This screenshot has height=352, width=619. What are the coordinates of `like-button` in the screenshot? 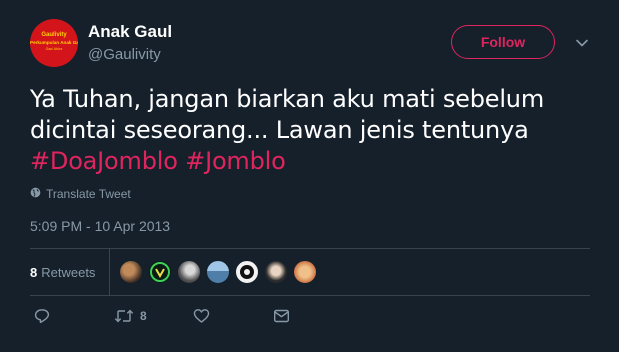 It's located at (201, 316).